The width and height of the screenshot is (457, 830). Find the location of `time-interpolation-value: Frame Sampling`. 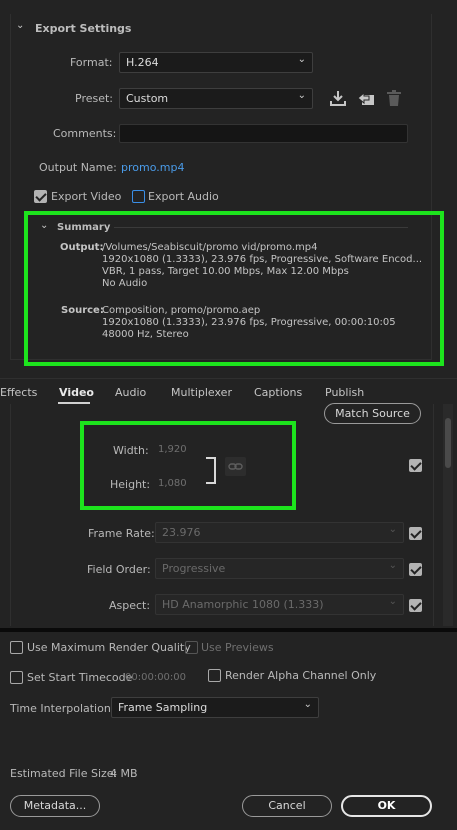

time-interpolation-value: Frame Sampling is located at coordinates (163, 707).